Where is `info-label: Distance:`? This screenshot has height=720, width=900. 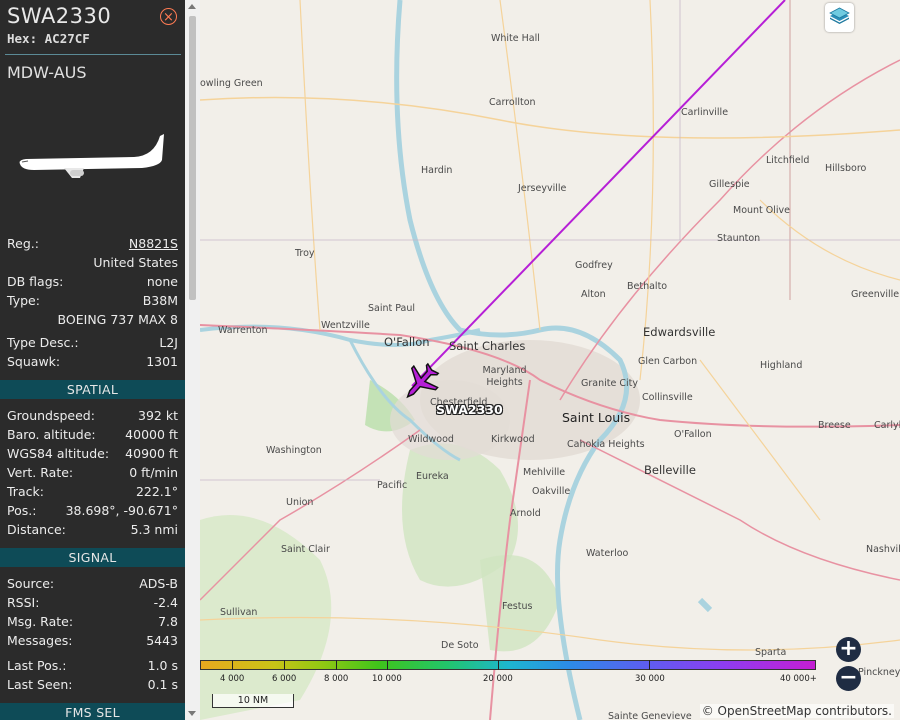 info-label: Distance: is located at coordinates (36, 529).